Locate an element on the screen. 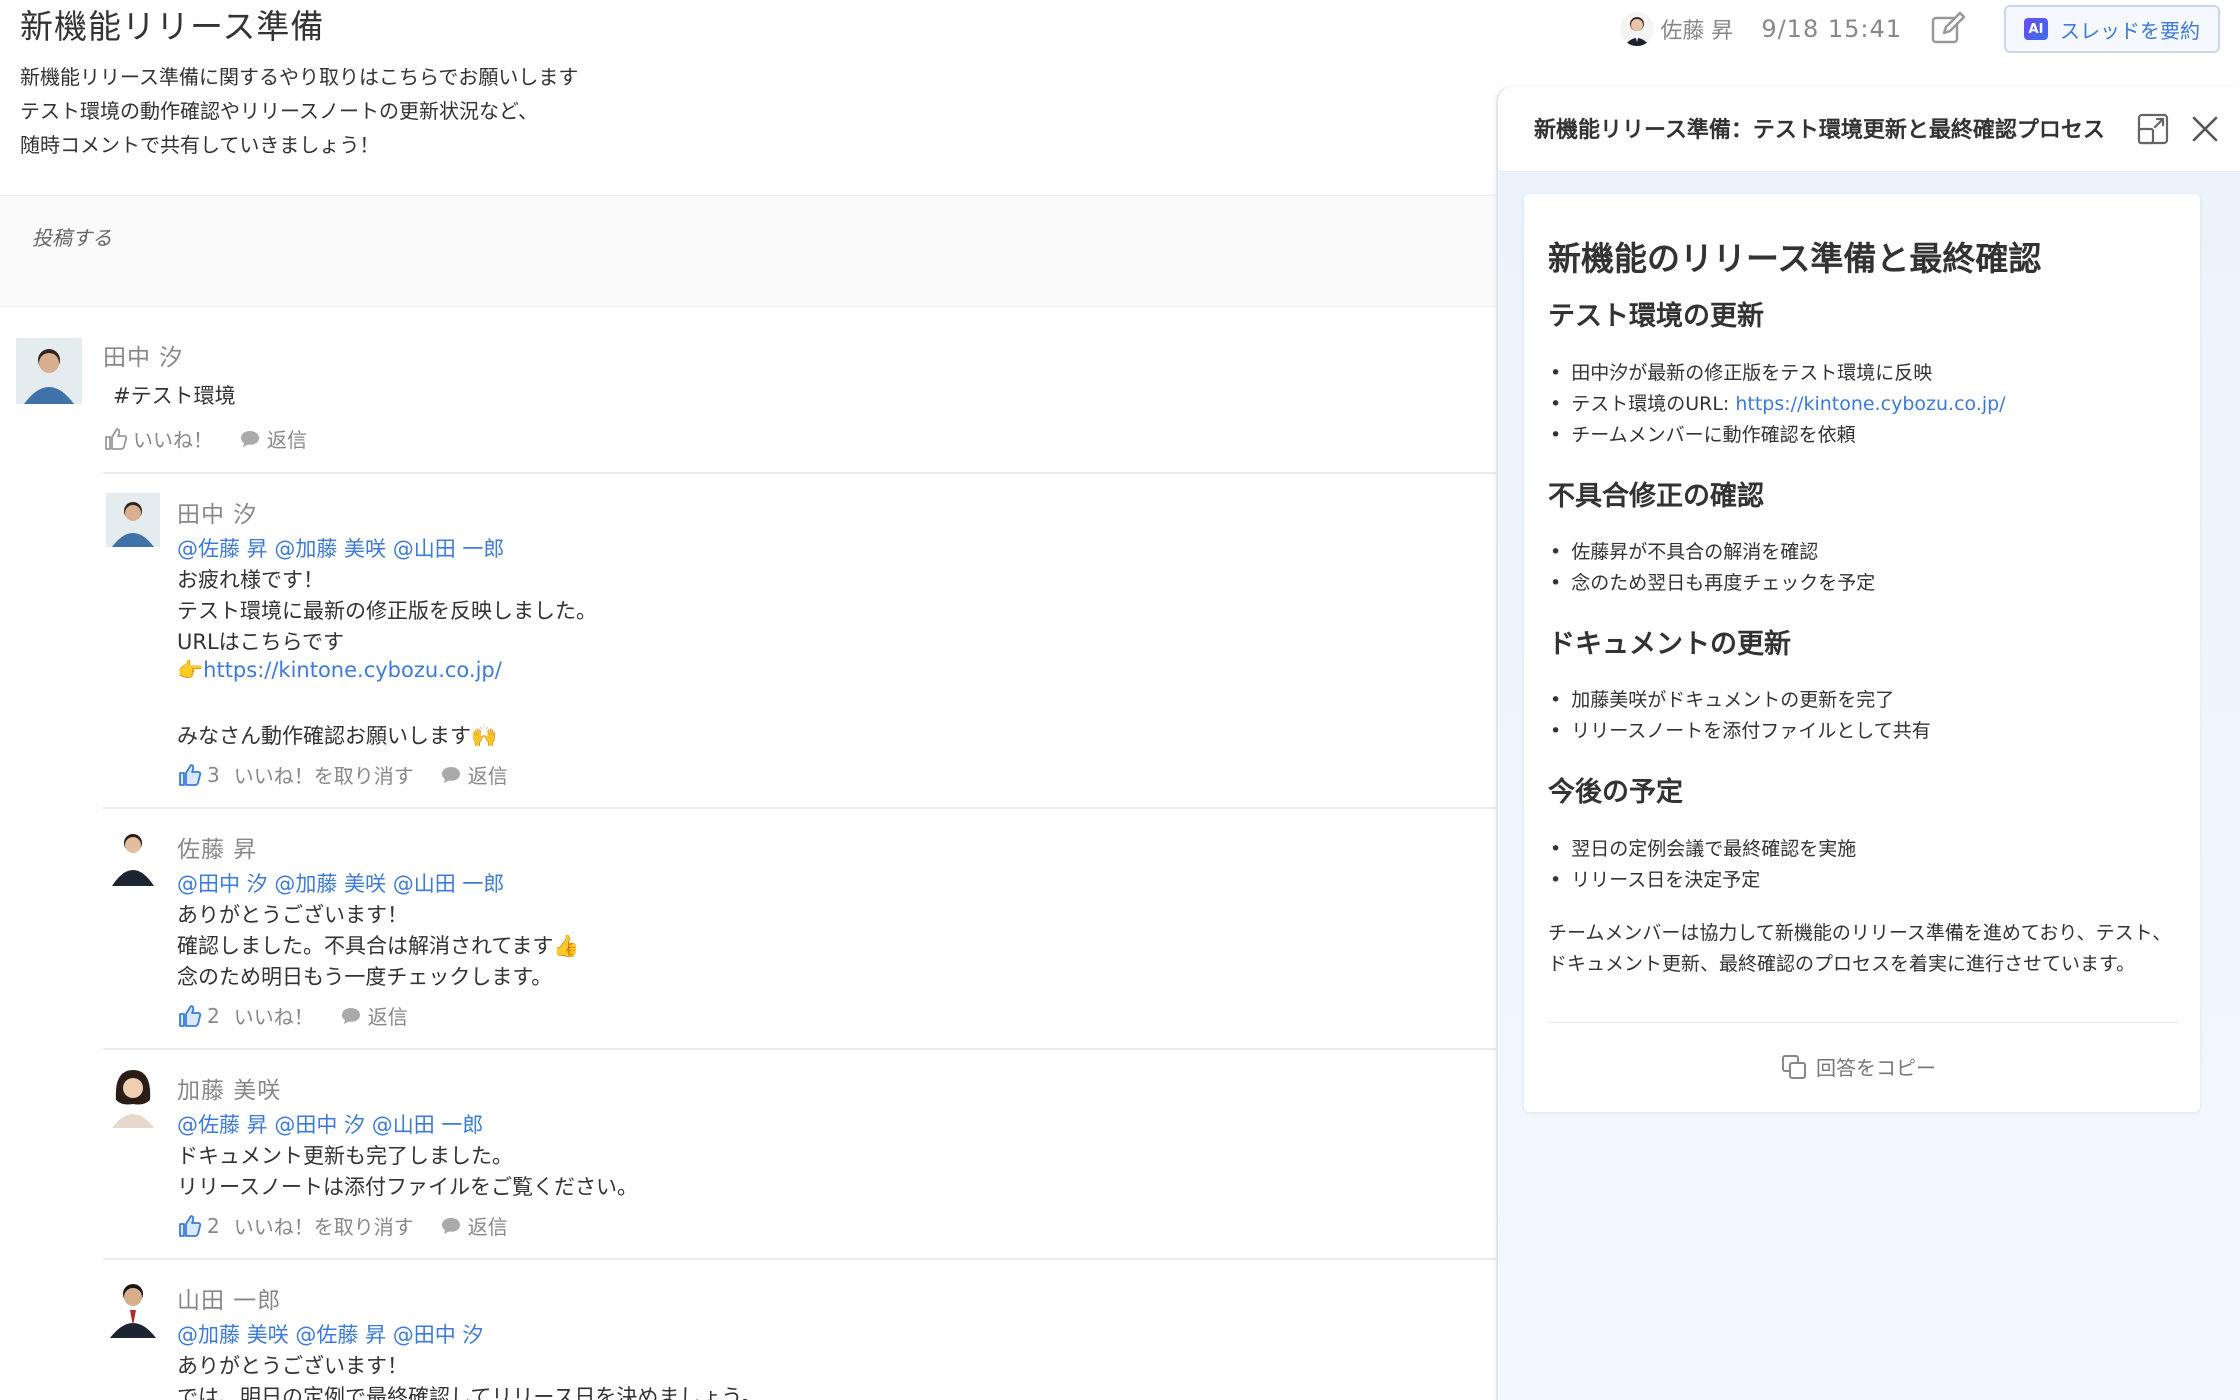 The width and height of the screenshot is (2240, 1400). copy-icon is located at coordinates (1794, 1066).